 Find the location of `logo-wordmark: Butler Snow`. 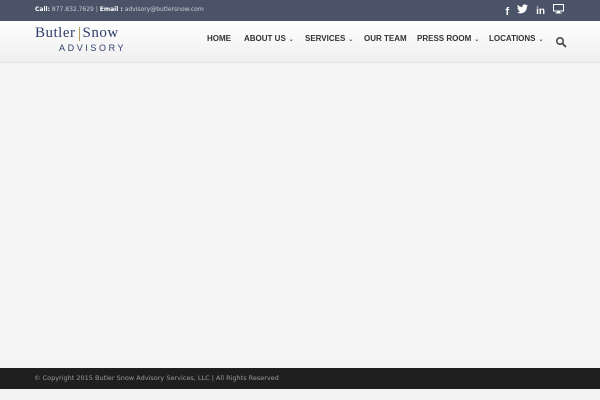

logo-wordmark: Butler Snow is located at coordinates (97, 33).